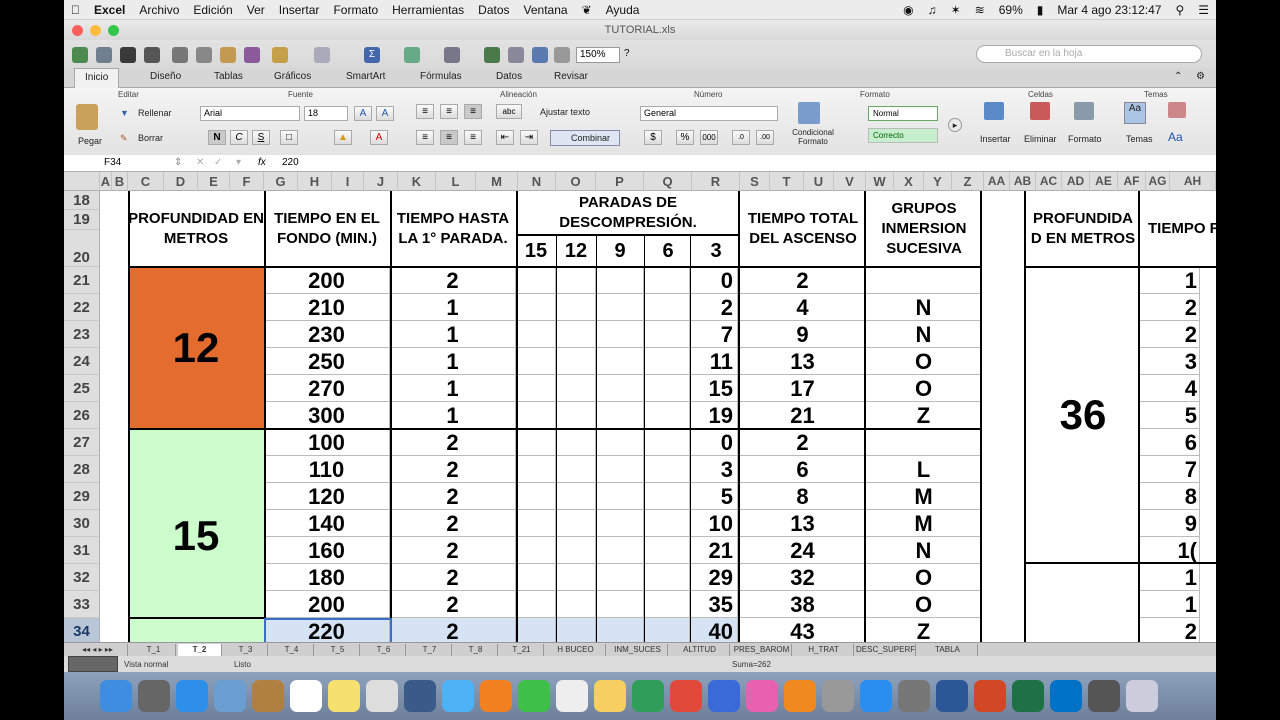 The width and height of the screenshot is (1280, 720). Describe the element at coordinates (968, 181) in the screenshot. I see `column-header-z: Z` at that location.